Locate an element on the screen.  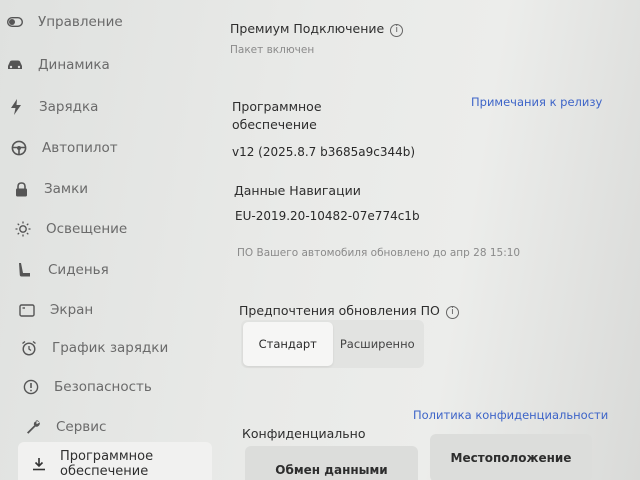
release-notes-link: Примечания к релизу is located at coordinates (536, 102).